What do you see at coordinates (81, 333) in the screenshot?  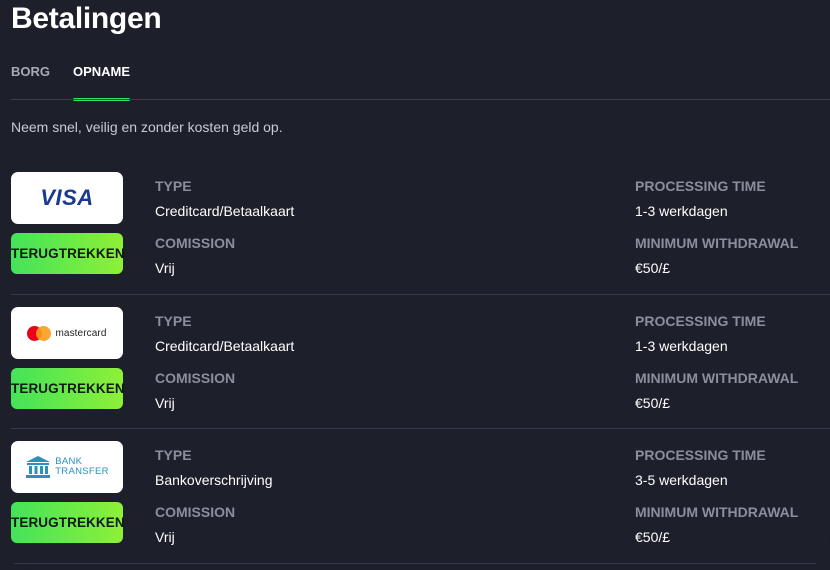 I see `mastercard-logo-text: mastercard` at bounding box center [81, 333].